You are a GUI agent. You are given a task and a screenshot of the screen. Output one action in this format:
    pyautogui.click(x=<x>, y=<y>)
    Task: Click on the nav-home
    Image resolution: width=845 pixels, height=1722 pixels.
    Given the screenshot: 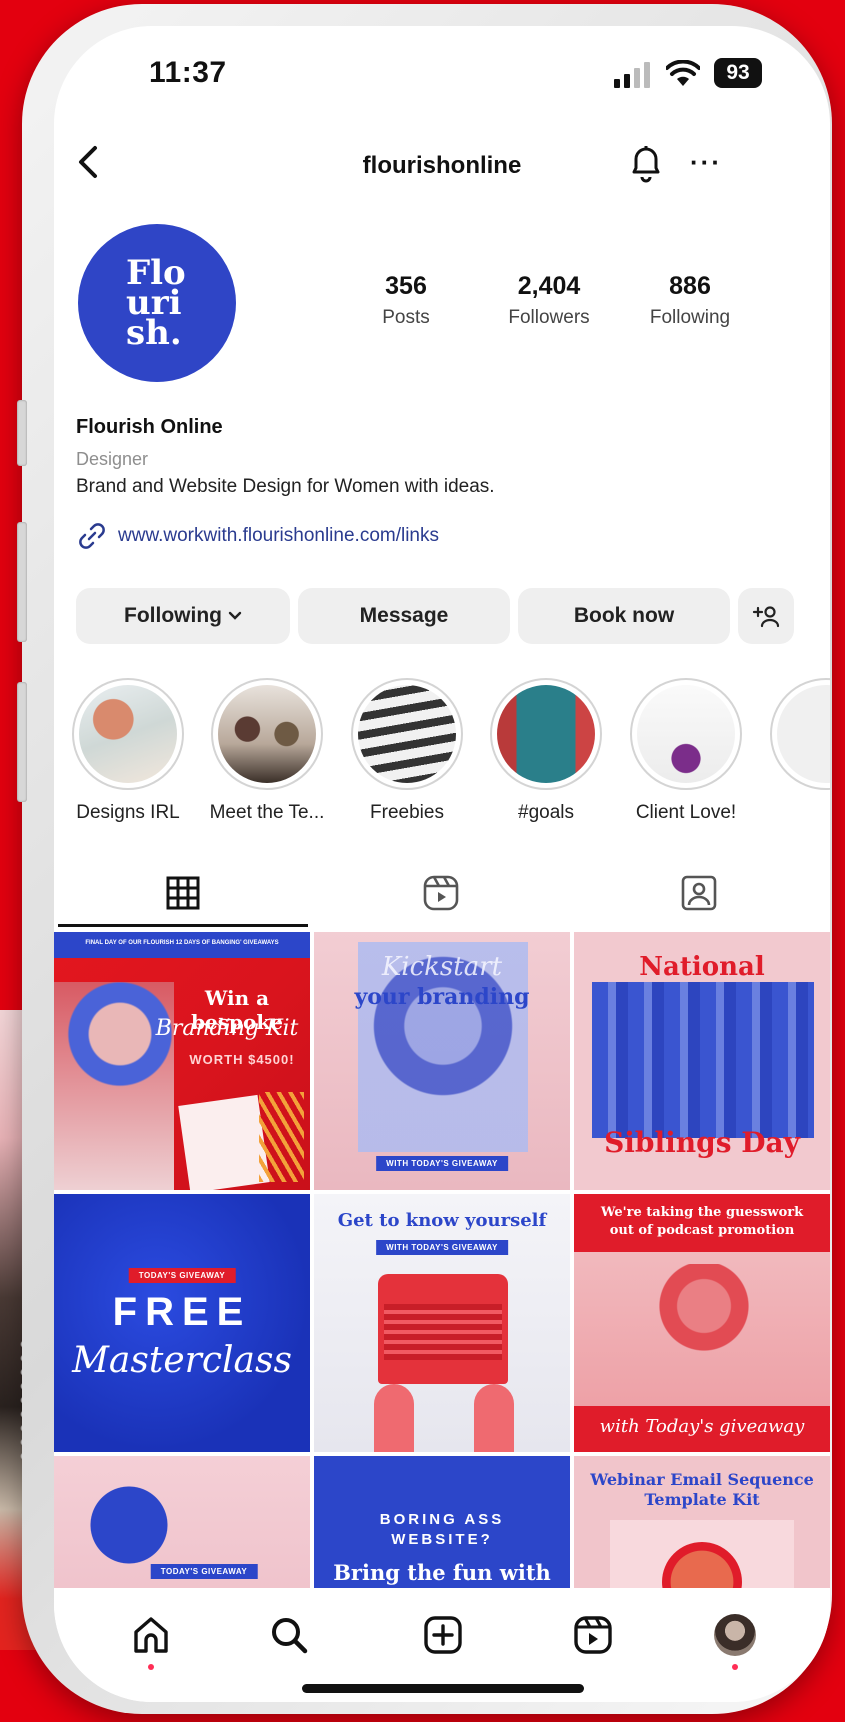 What is the action you would take?
    pyautogui.click(x=151, y=1635)
    